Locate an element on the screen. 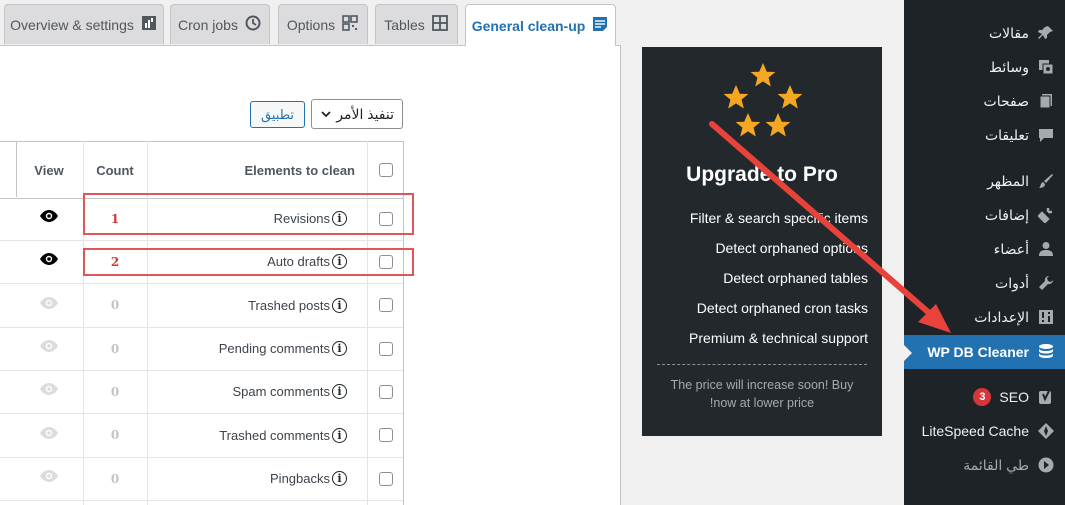 This screenshot has width=1065, height=505. brush-icon is located at coordinates (1046, 181).